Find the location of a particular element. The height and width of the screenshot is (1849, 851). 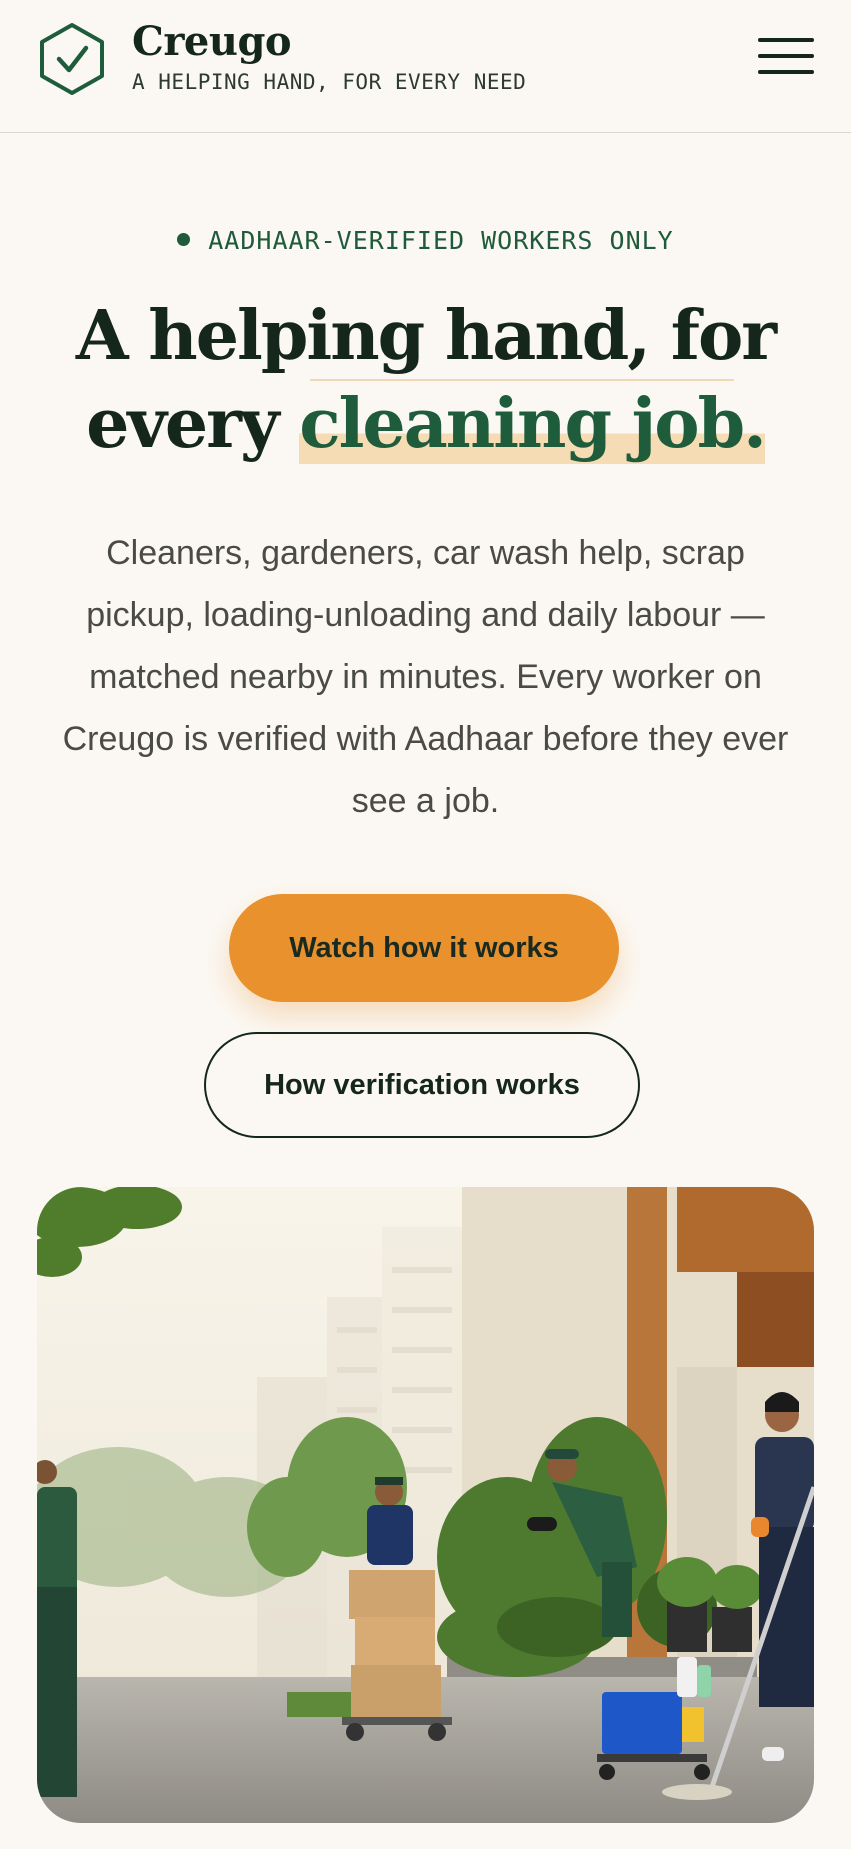

brand-tagline: A HELPING HAND, FOR EVERY NEED is located at coordinates (329, 82).